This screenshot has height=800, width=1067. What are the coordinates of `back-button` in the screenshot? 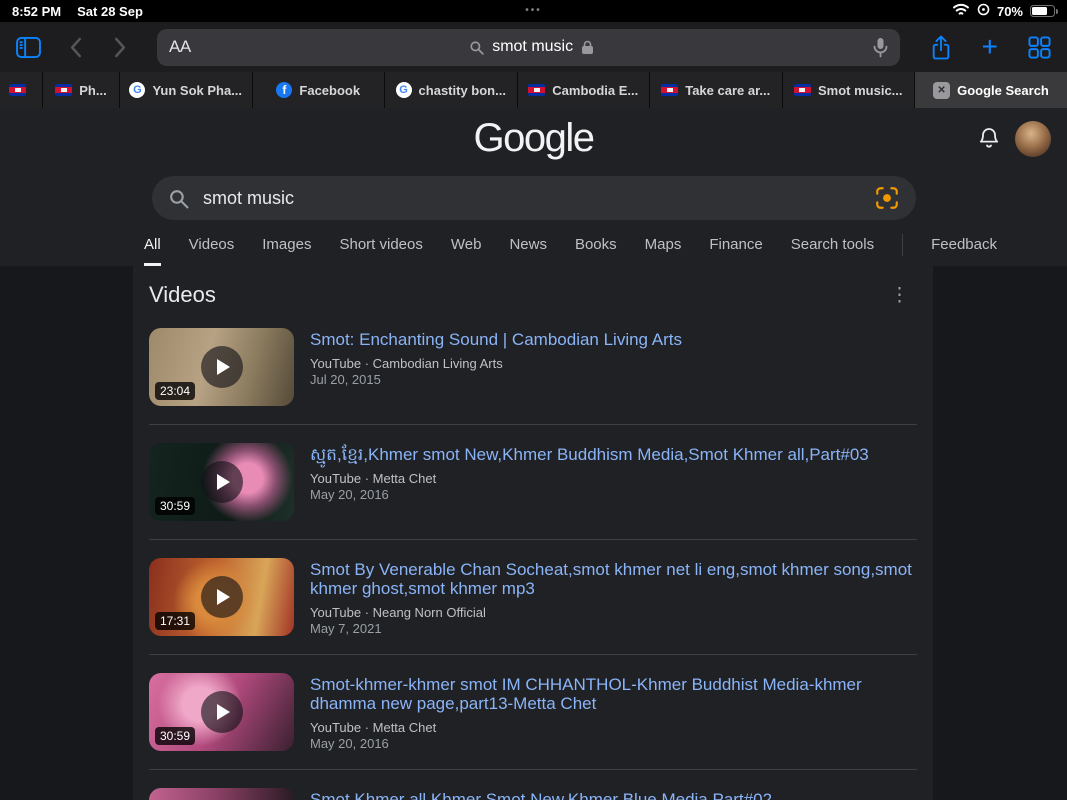 It's located at (75, 47).